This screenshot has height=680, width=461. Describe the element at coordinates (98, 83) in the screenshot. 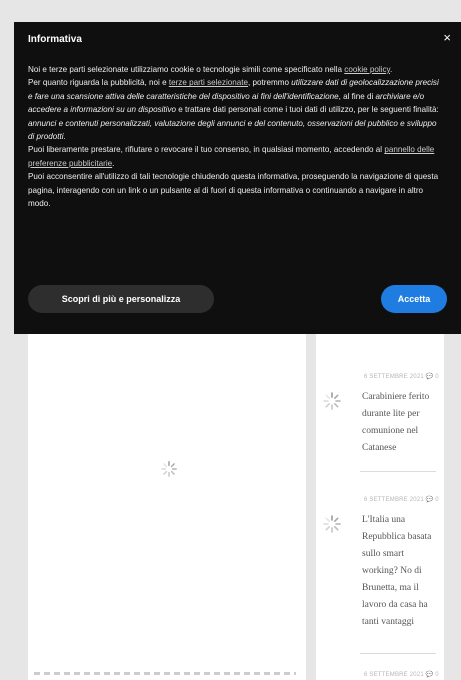

I see `text: Per quanto riguarda la pubblicità, noi e` at that location.